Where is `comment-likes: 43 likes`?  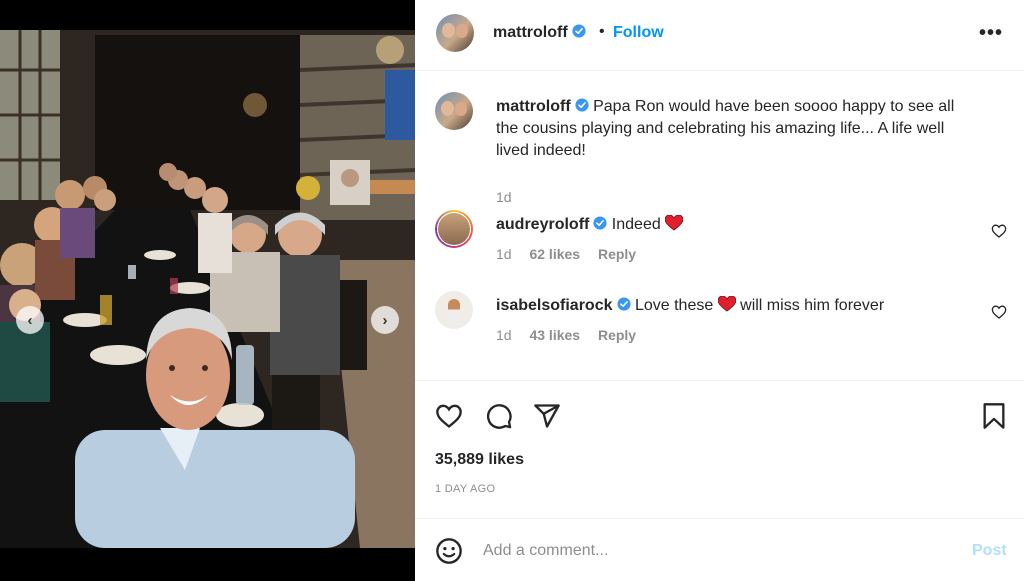
comment-likes: 43 likes is located at coordinates (554, 335).